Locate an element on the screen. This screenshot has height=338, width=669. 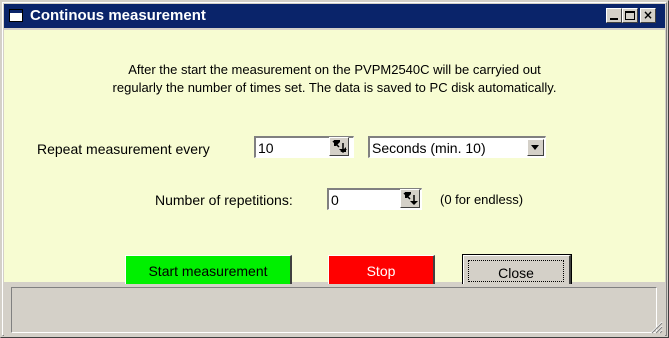
maximize-button is located at coordinates (630, 15).